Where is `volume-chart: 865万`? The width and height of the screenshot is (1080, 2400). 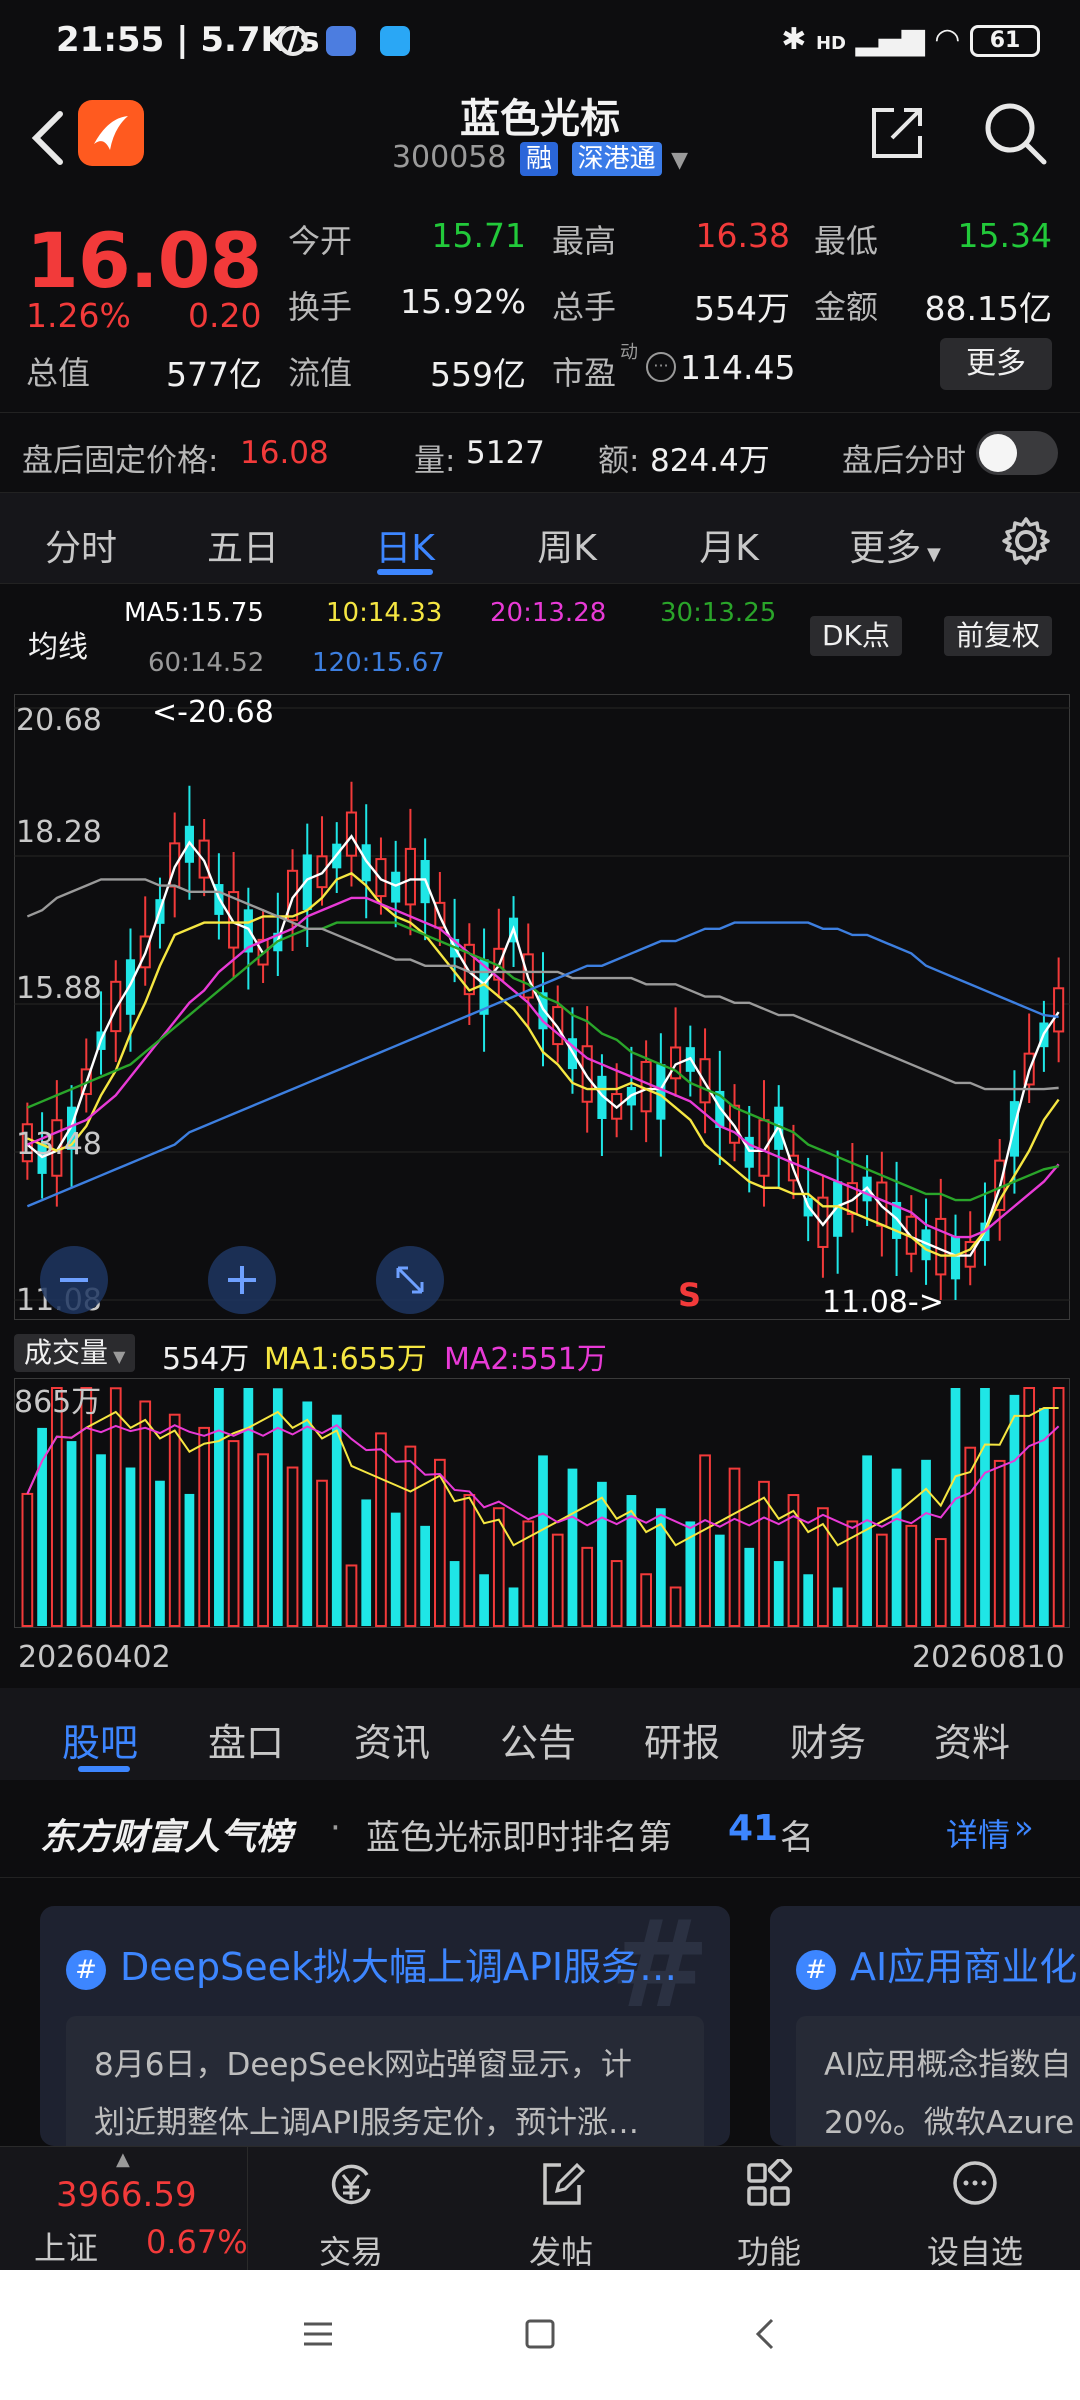 volume-chart: 865万 is located at coordinates (542, 1503).